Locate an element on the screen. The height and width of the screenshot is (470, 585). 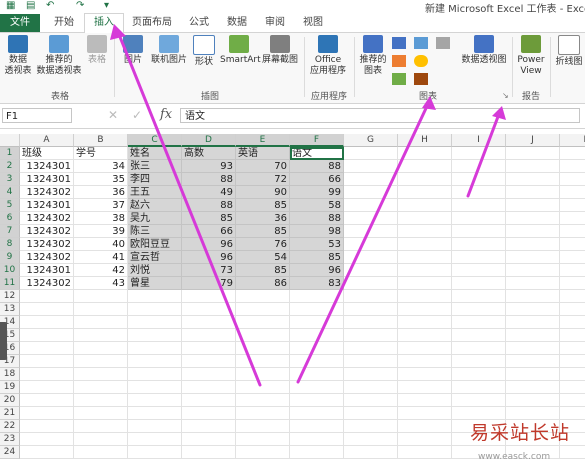
data-cell: 38 is located at coordinates (101, 218).